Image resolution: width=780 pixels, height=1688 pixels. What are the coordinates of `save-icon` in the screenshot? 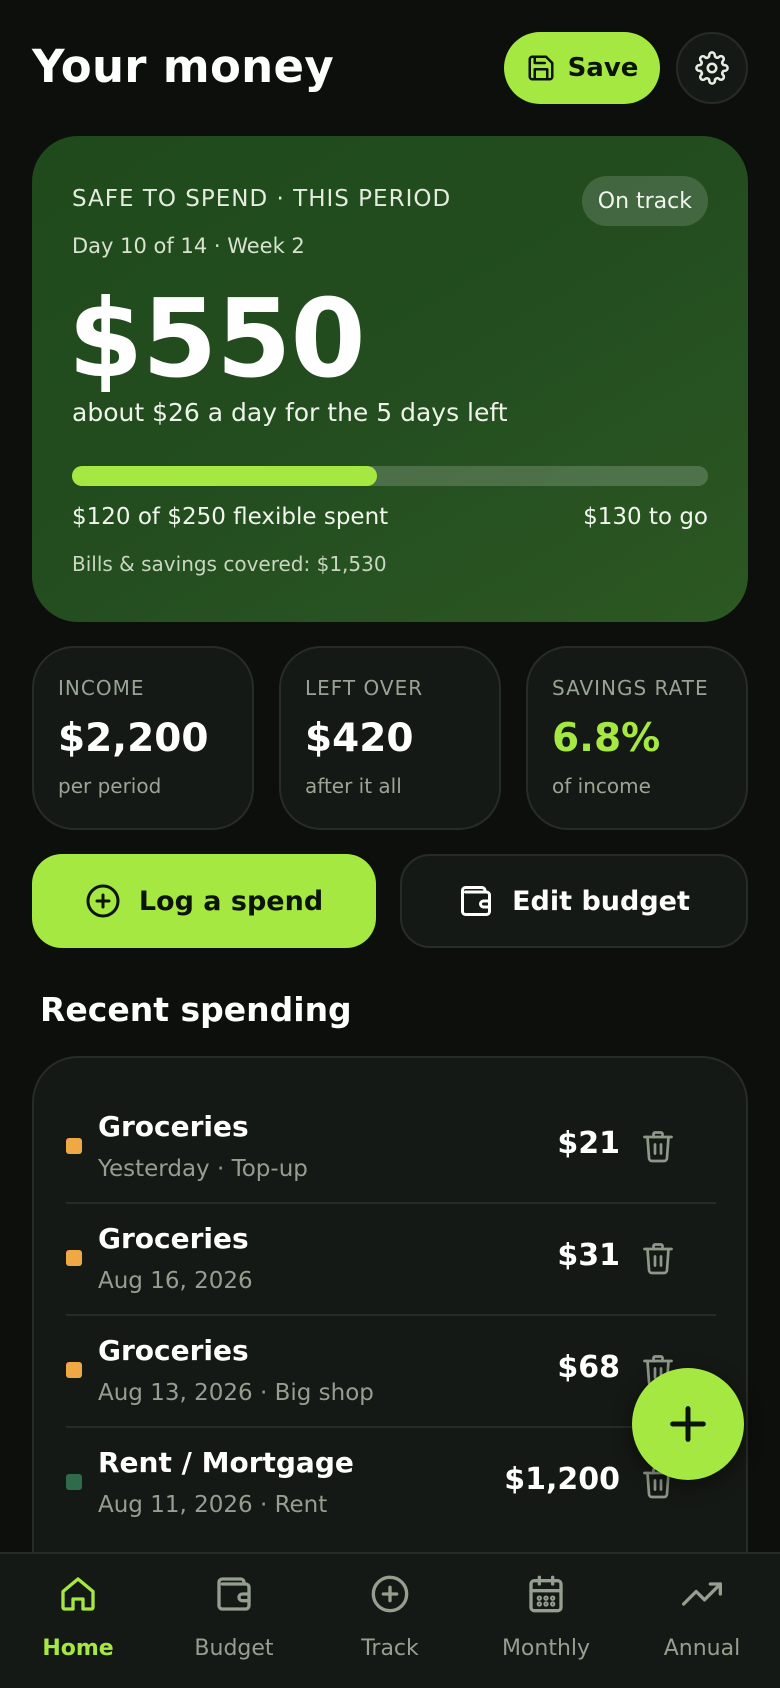 It's located at (541, 68).